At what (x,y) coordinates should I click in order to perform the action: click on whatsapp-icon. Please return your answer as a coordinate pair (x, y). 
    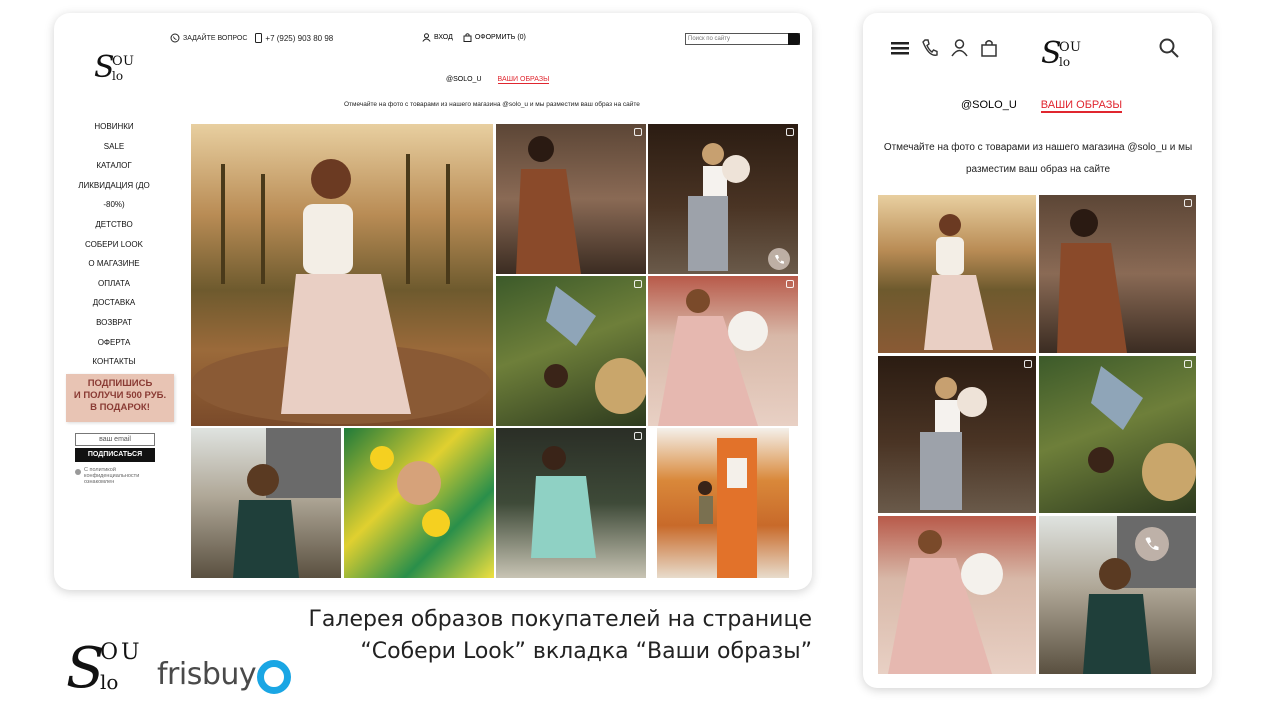
    Looking at the image, I should click on (175, 38).